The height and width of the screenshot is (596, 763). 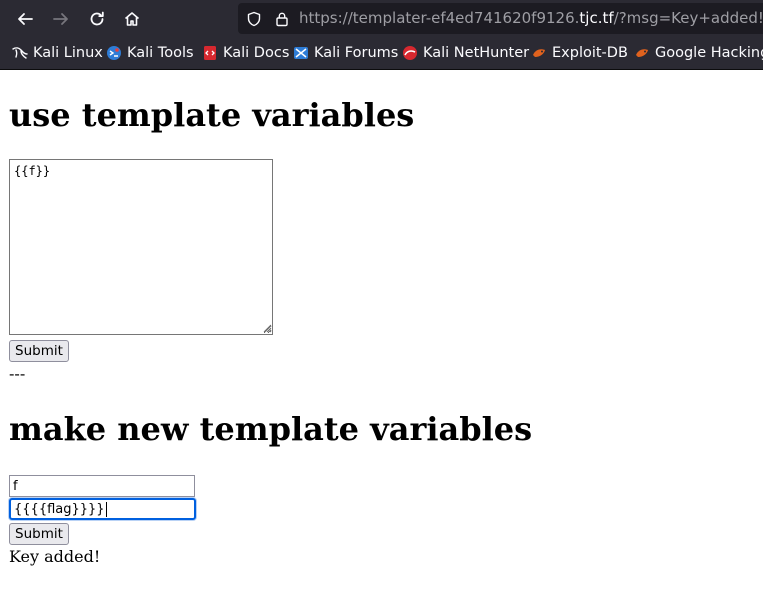 I want to click on bookmark-kali-tools: Kali Tools, so click(x=150, y=53).